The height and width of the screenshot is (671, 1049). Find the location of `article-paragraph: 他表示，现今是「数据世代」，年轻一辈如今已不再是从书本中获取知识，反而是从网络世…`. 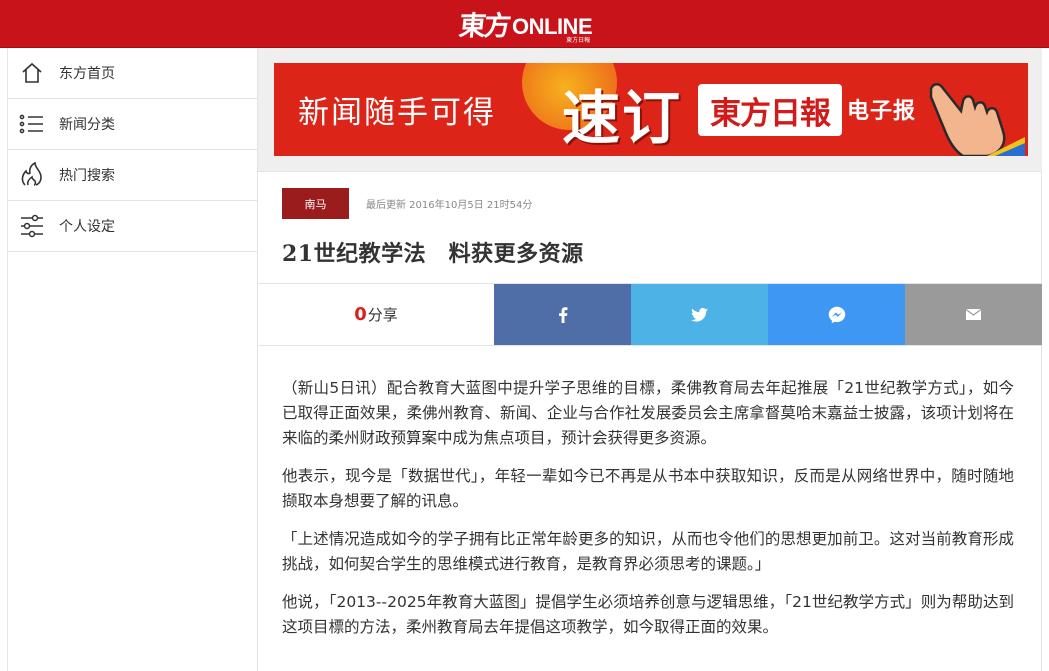

article-paragraph: 他表示，现今是「数据世代」，年轻一辈如今已不再是从书本中获取知识，反而是从网络世… is located at coordinates (648, 488).